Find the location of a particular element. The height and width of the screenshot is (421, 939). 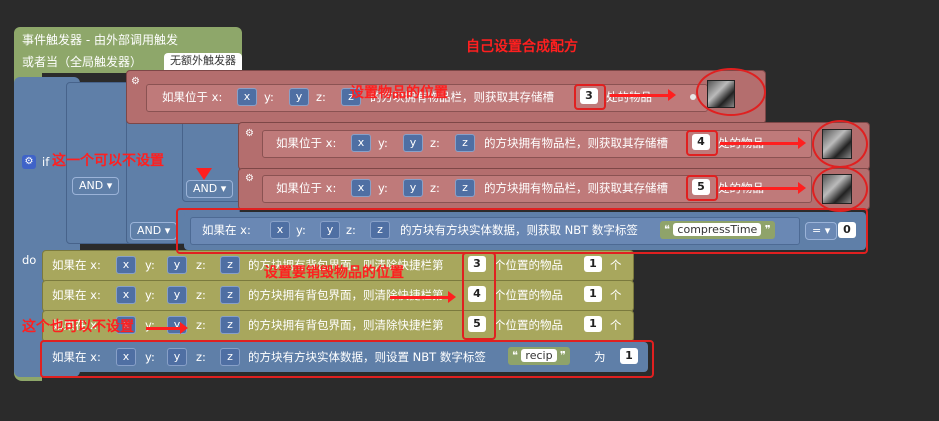

if-label: if is located at coordinates (46, 162).